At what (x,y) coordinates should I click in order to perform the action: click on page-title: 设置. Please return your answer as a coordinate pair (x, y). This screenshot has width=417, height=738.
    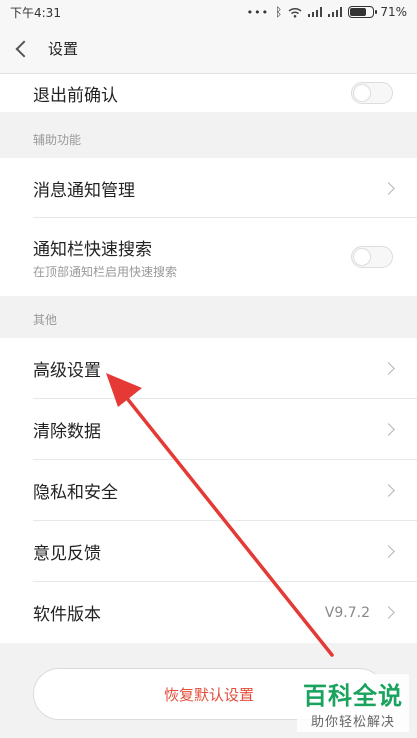
    Looking at the image, I should click on (63, 49).